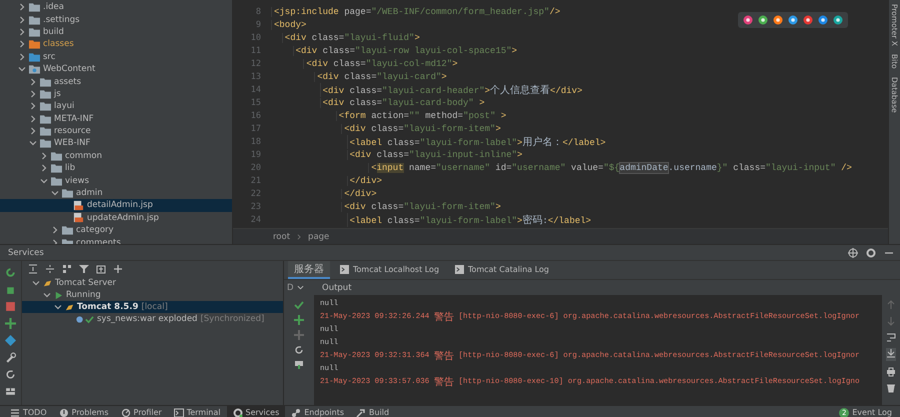 The height and width of the screenshot is (417, 900). What do you see at coordinates (10, 357) in the screenshot?
I see `wrench-icon` at bounding box center [10, 357].